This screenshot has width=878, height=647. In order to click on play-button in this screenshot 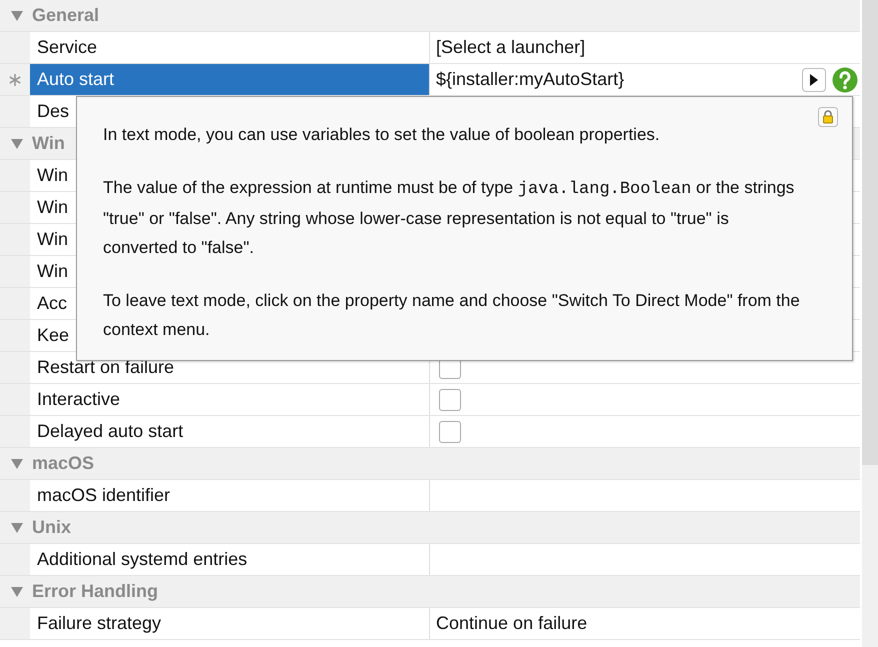, I will do `click(814, 80)`.